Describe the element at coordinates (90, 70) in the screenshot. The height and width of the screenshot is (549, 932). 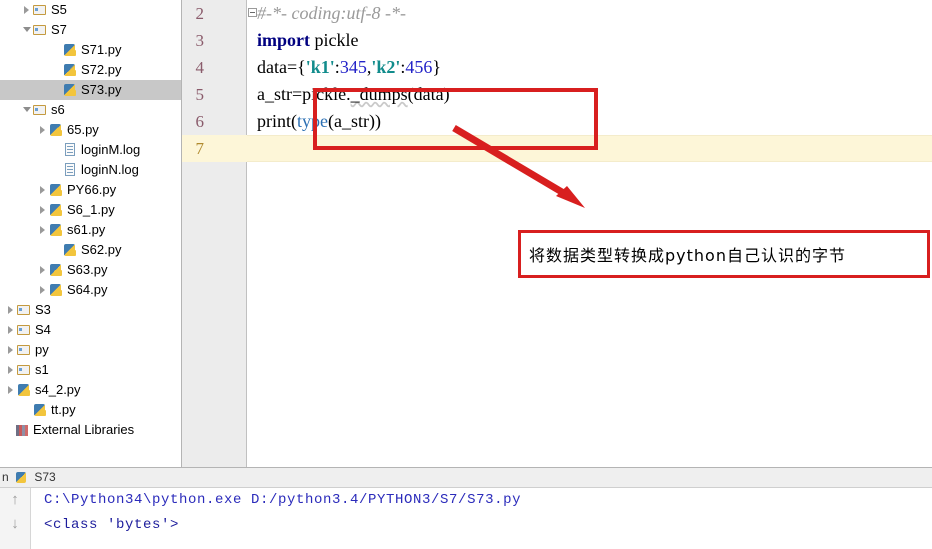
I see `tree-item-s72-py: S72.py` at that location.